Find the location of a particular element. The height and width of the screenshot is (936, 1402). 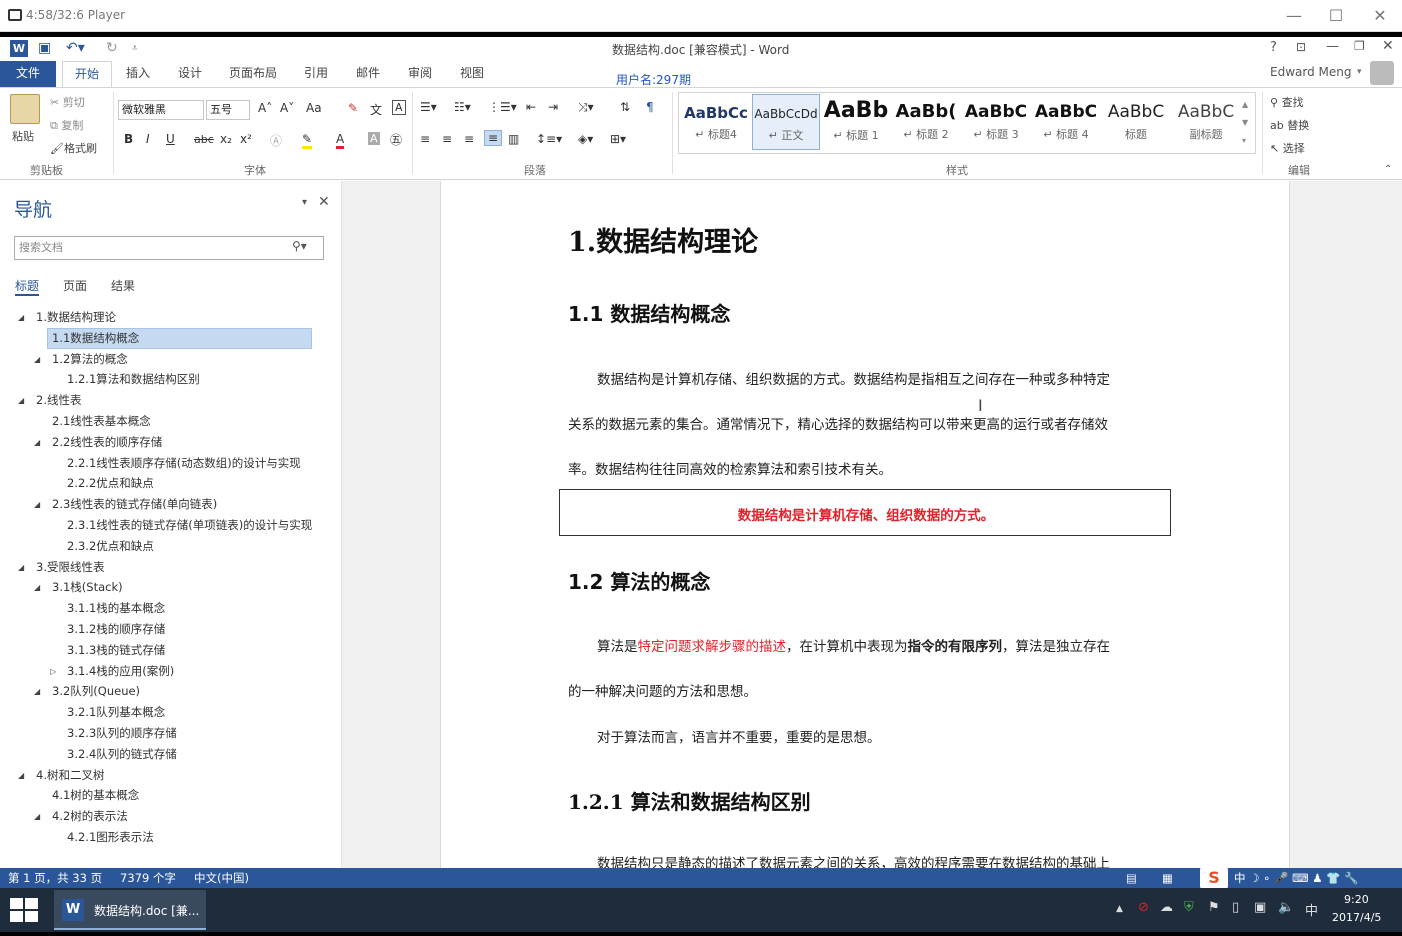

nav-heading-item: ◢ 2.3线性表的链式存储(单向链表) is located at coordinates (170, 504).